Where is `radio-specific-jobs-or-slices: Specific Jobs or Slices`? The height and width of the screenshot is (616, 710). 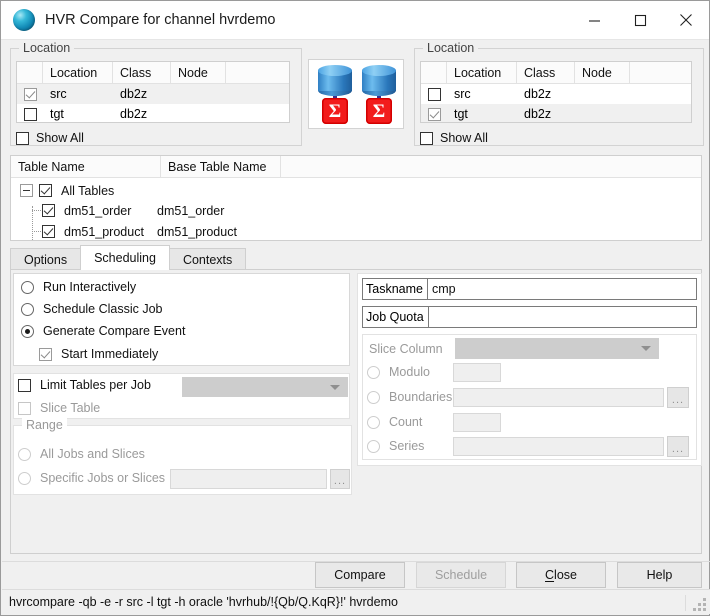 radio-specific-jobs-or-slices: Specific Jobs or Slices is located at coordinates (91, 478).